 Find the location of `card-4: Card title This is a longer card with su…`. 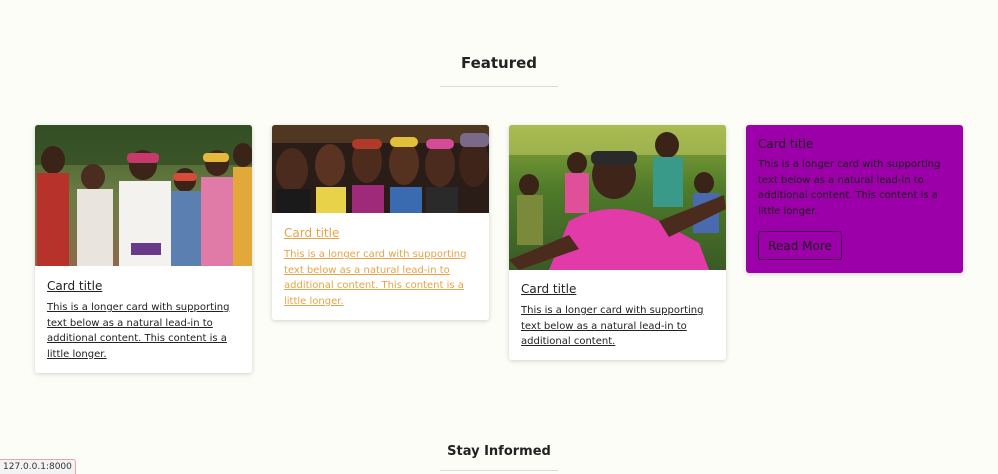

card-4: Card title This is a longer card with su… is located at coordinates (854, 199).